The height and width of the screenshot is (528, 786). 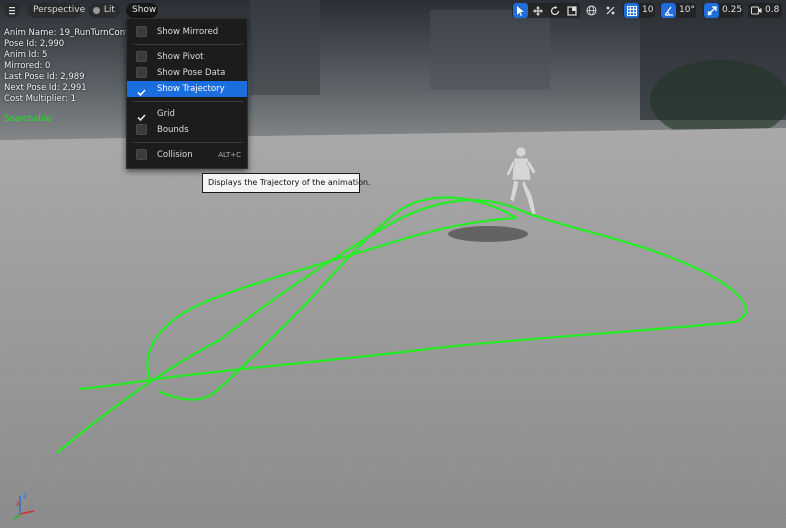 I want to click on menu-item-label: Show Mirrored, so click(x=188, y=32).